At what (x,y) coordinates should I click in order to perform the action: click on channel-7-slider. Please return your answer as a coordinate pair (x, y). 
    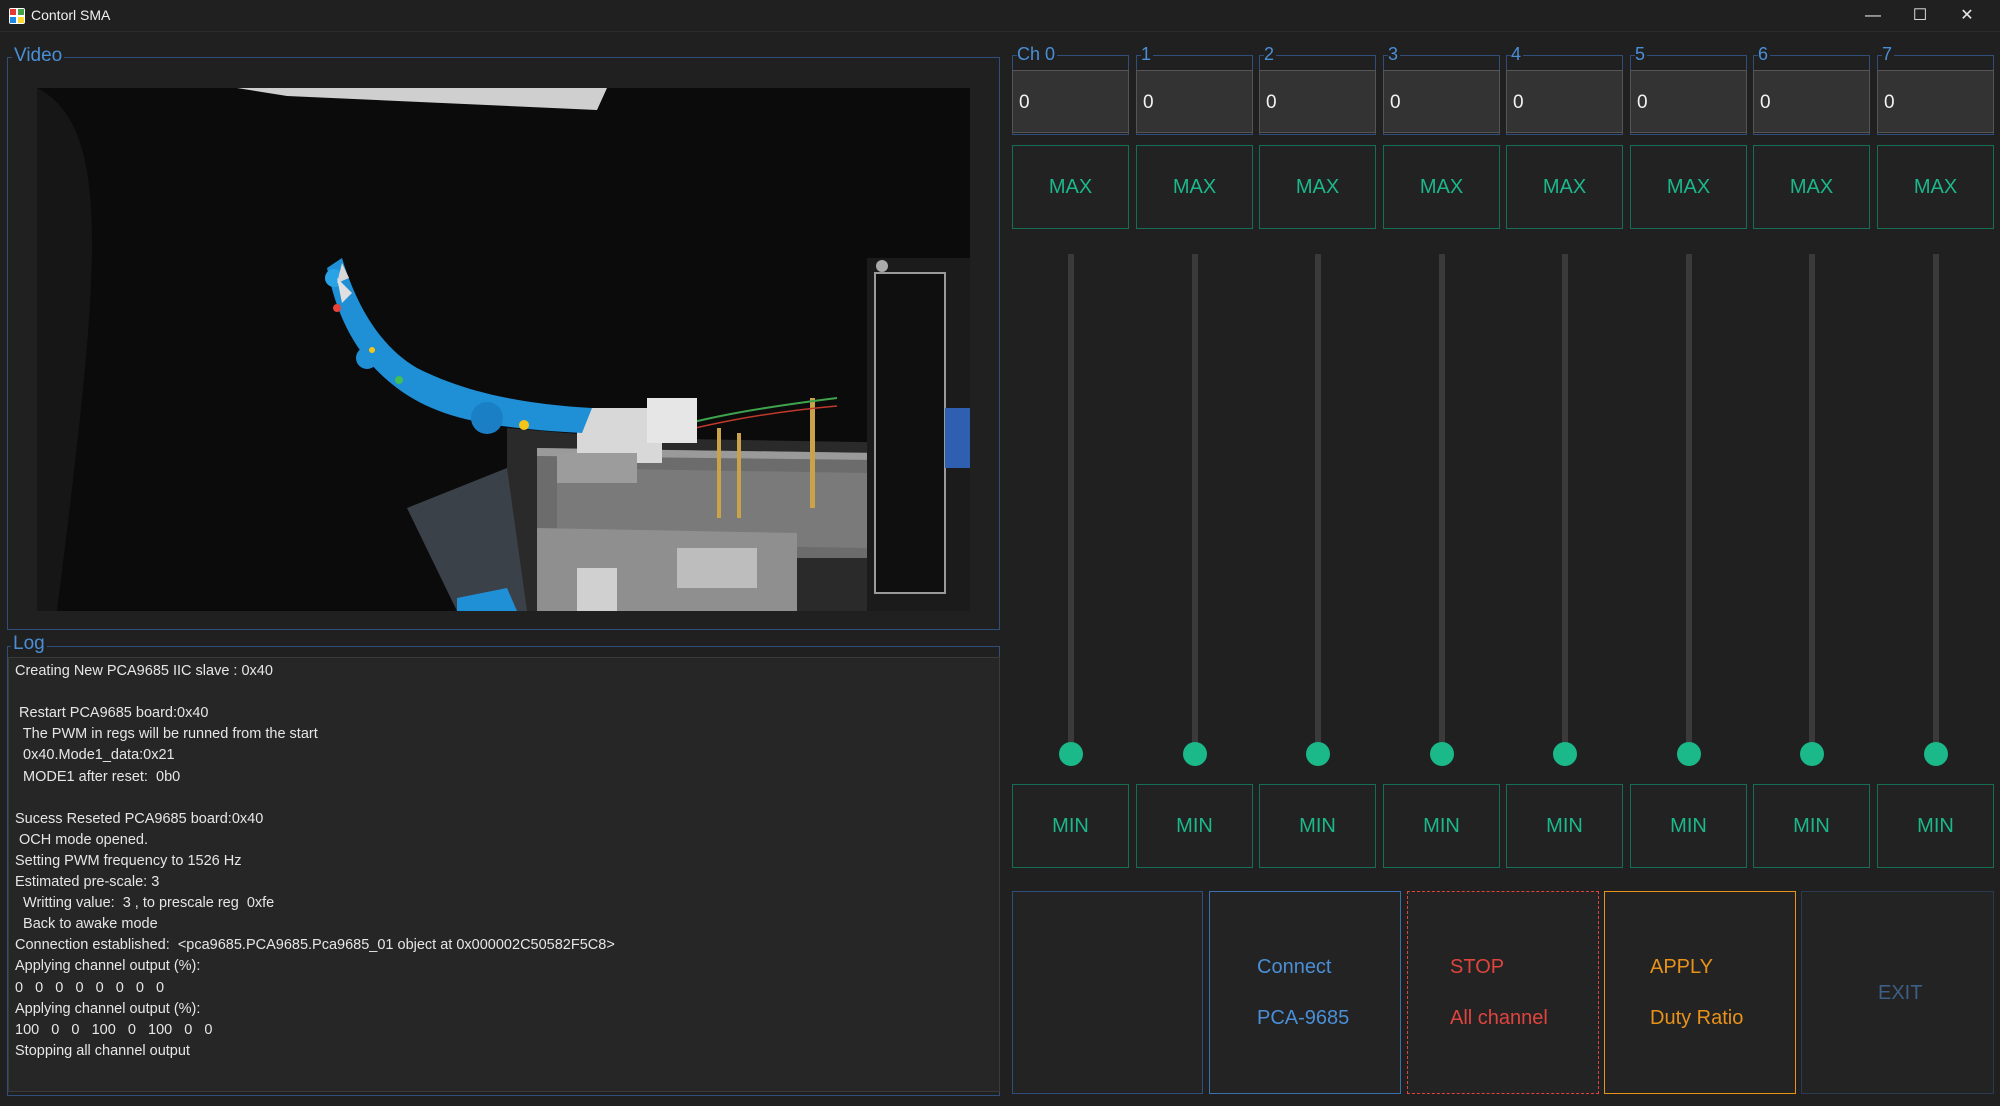
    Looking at the image, I should click on (1935, 504).